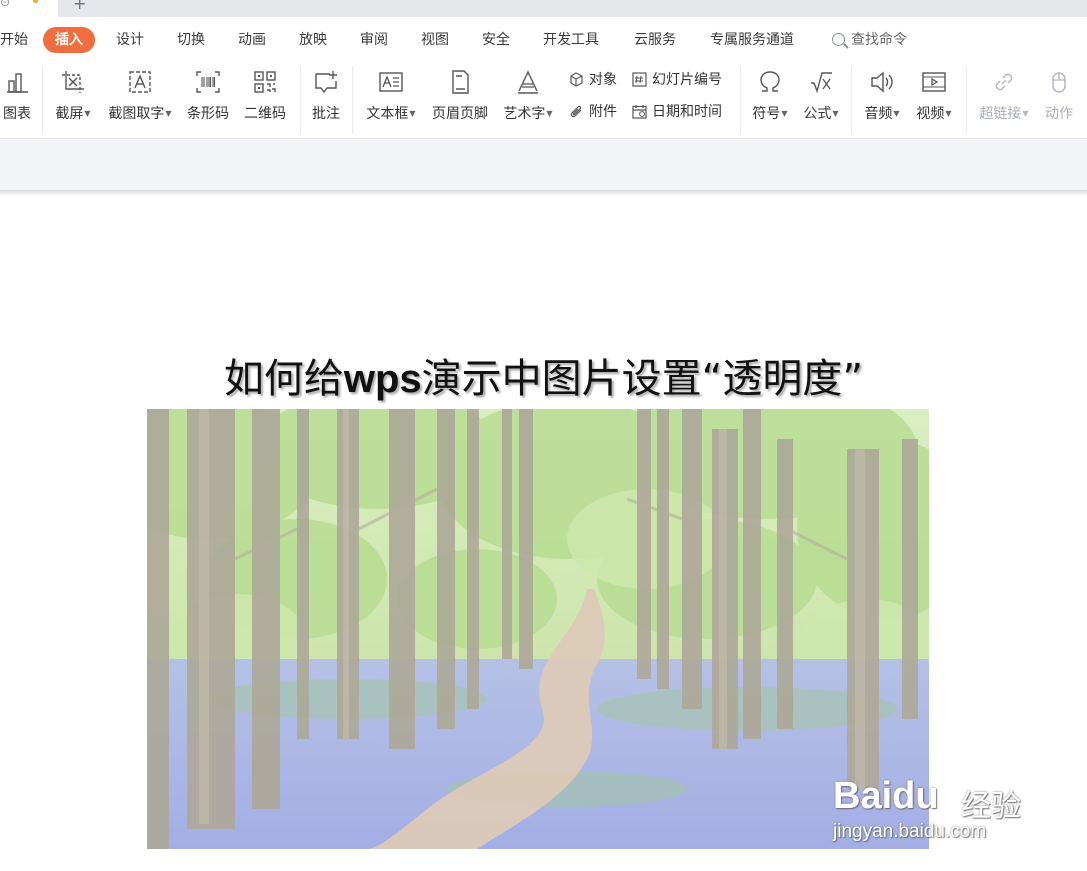 This screenshot has height=871, width=1087. I want to click on slide-number-button: 幻灯片编号, so click(677, 80).